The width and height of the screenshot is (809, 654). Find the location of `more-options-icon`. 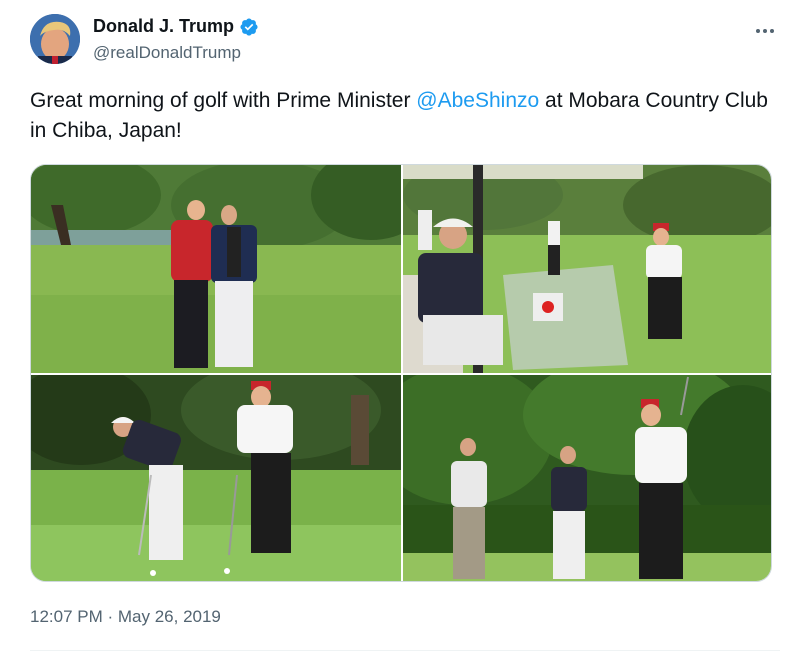

more-options-icon is located at coordinates (765, 31).